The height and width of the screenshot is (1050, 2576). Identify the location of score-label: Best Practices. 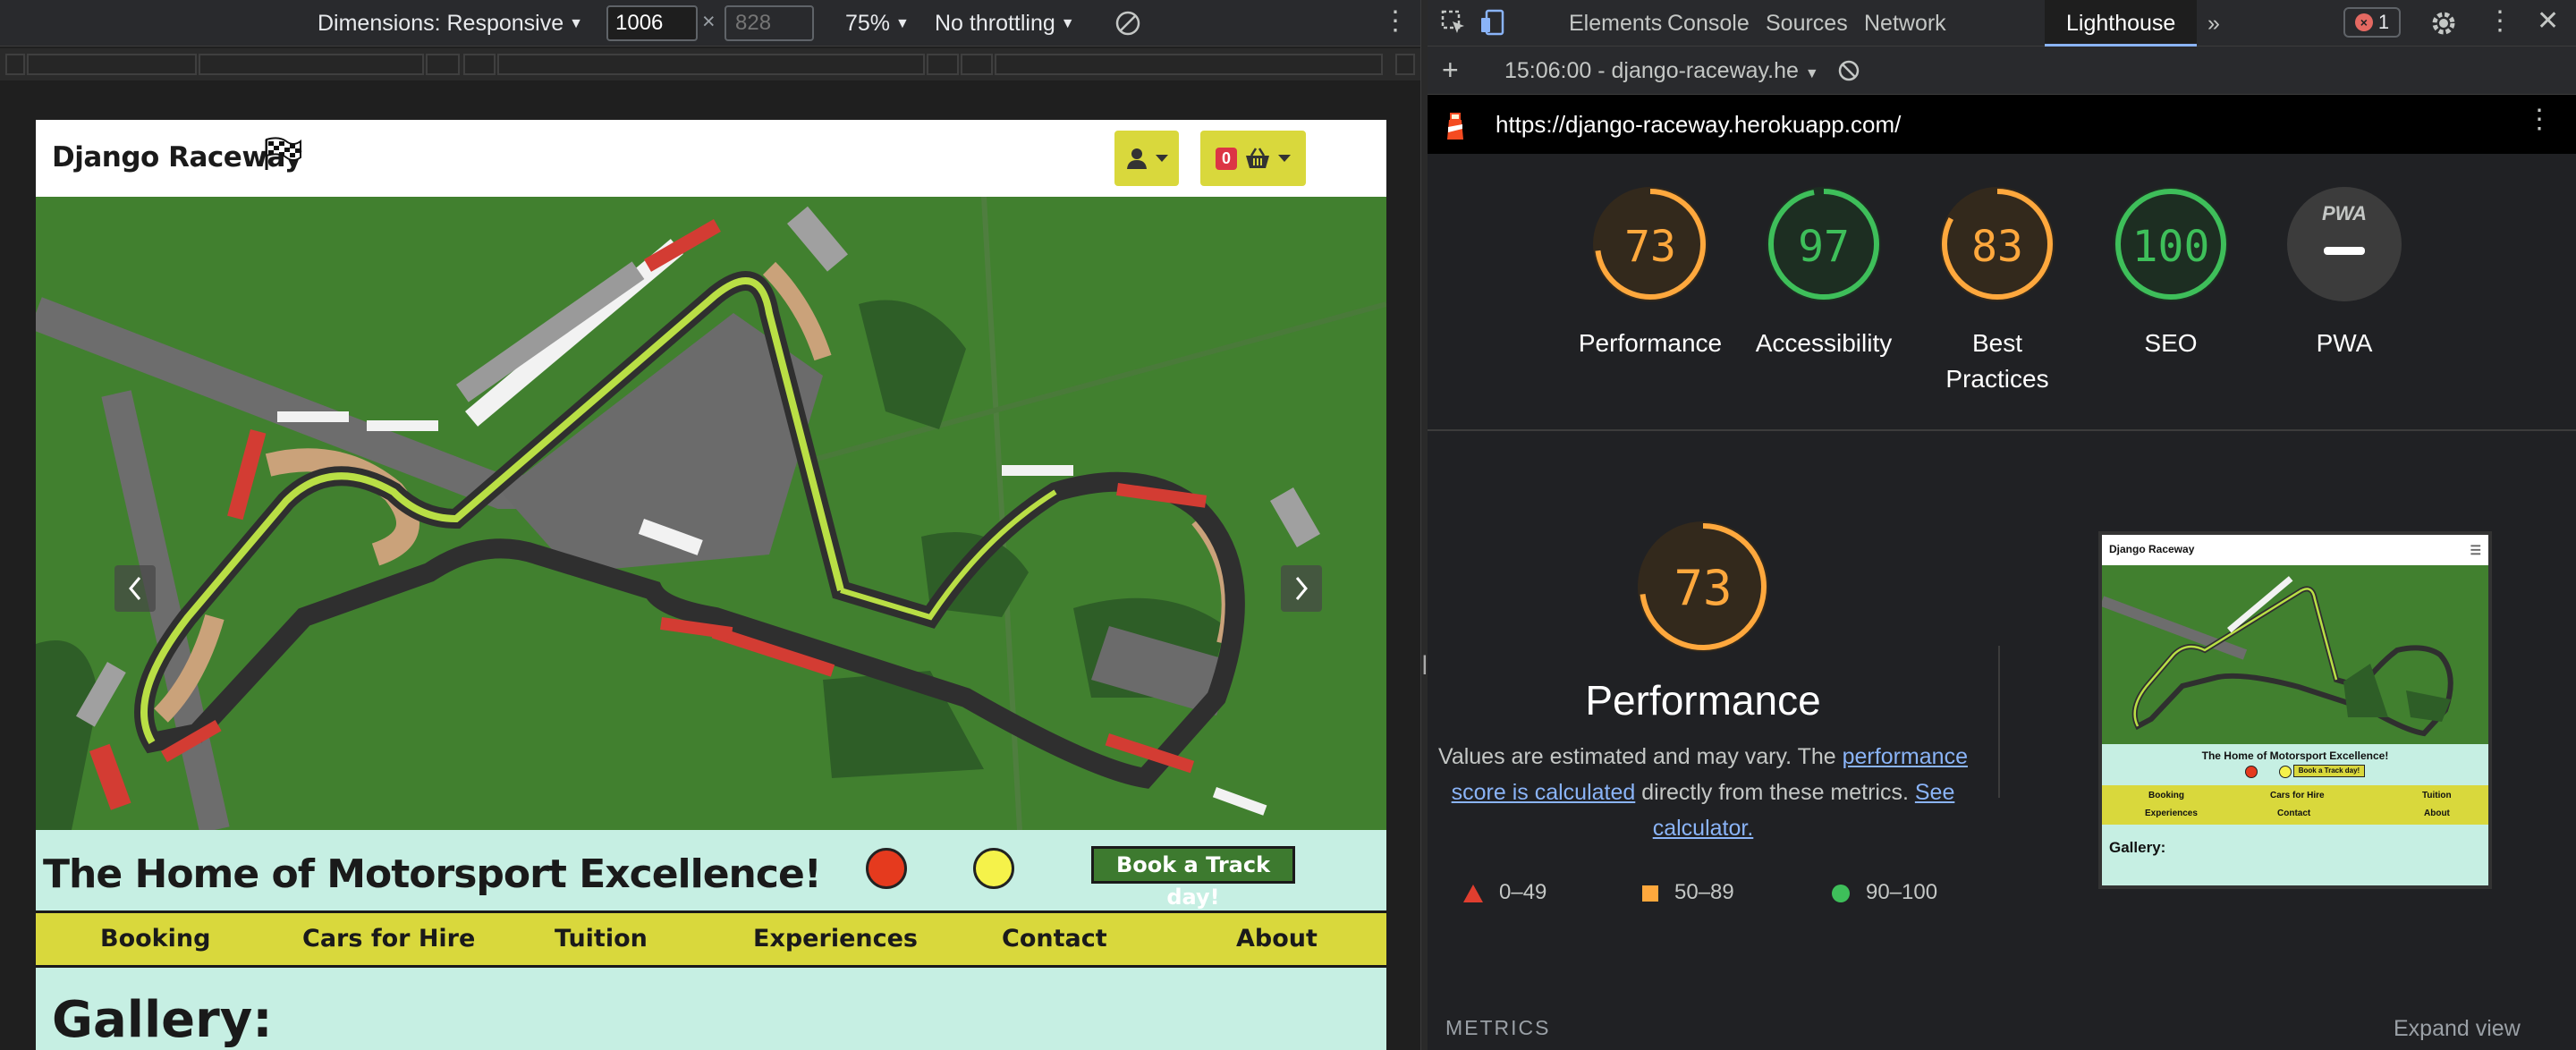
(1997, 361).